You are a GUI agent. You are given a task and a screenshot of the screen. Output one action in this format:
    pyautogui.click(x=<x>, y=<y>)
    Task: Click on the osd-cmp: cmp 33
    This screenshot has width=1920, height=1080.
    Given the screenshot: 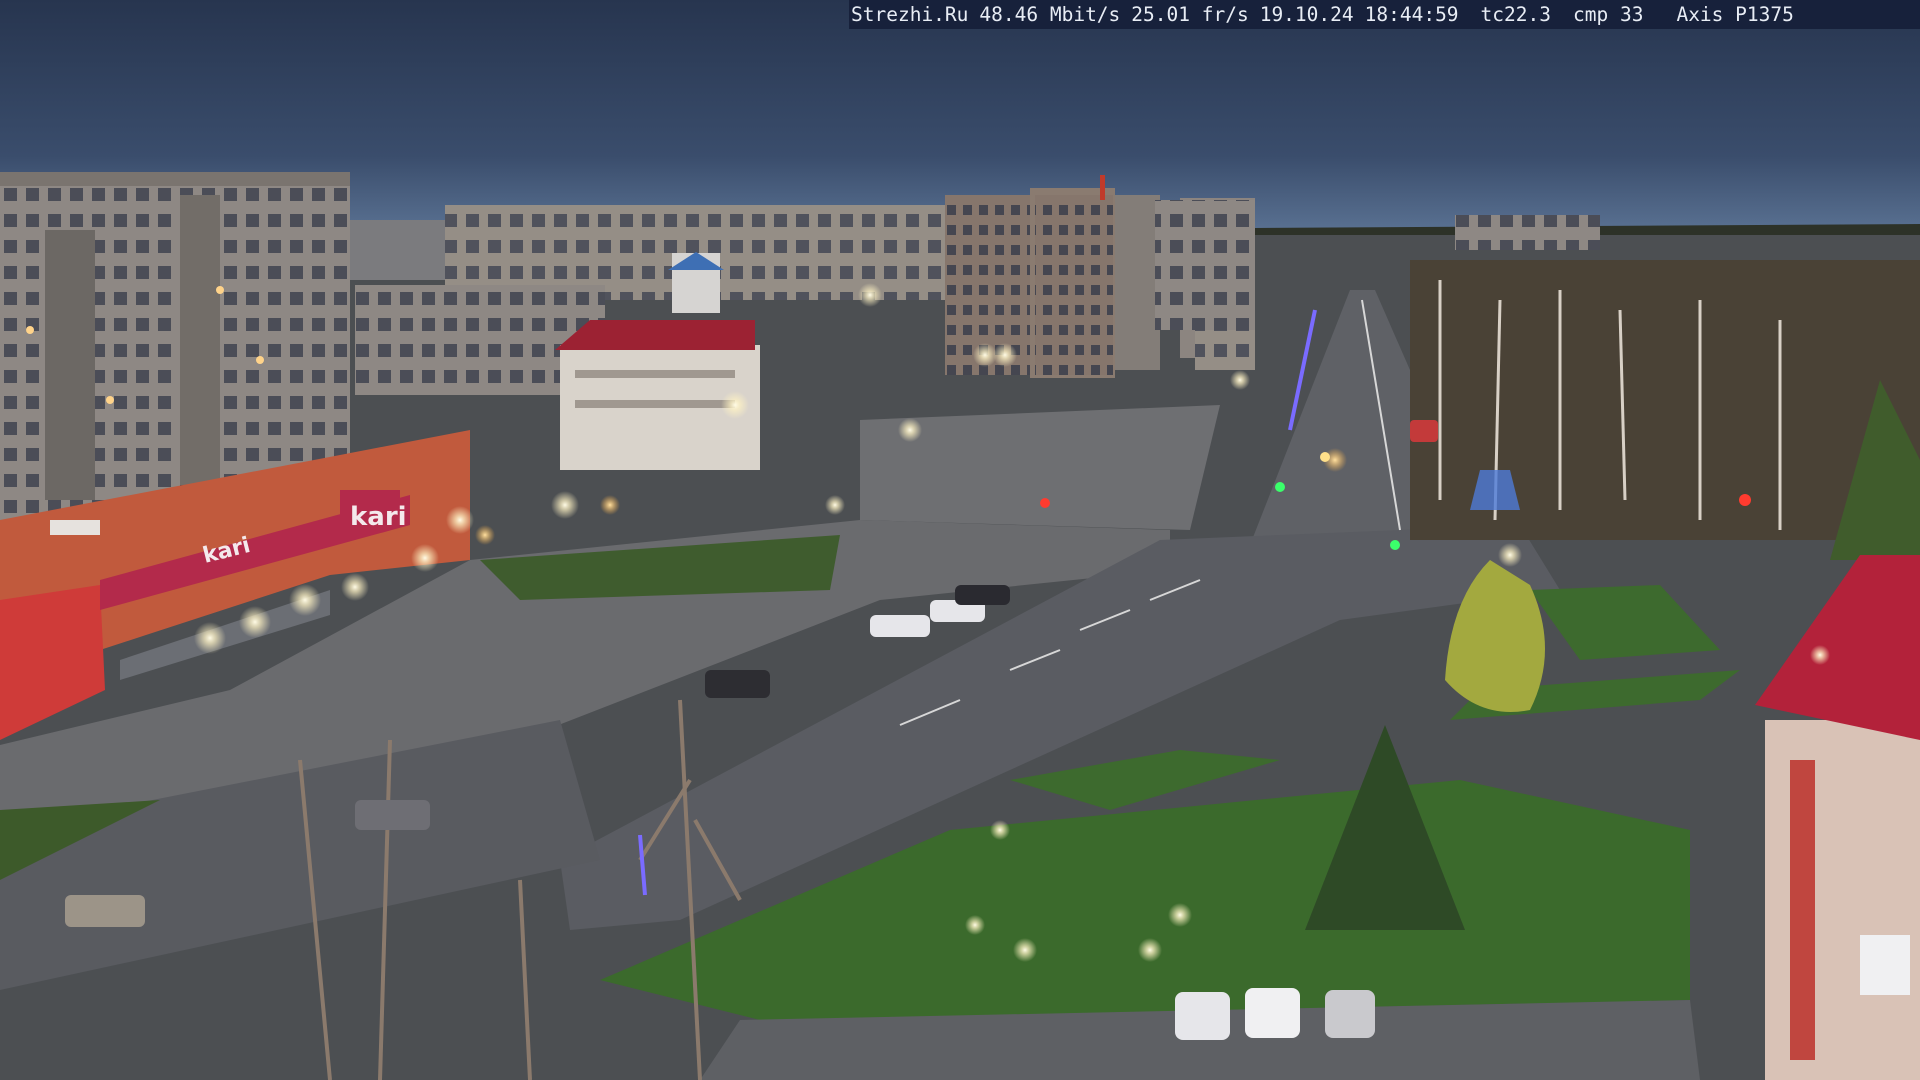 What is the action you would take?
    pyautogui.click(x=1608, y=14)
    